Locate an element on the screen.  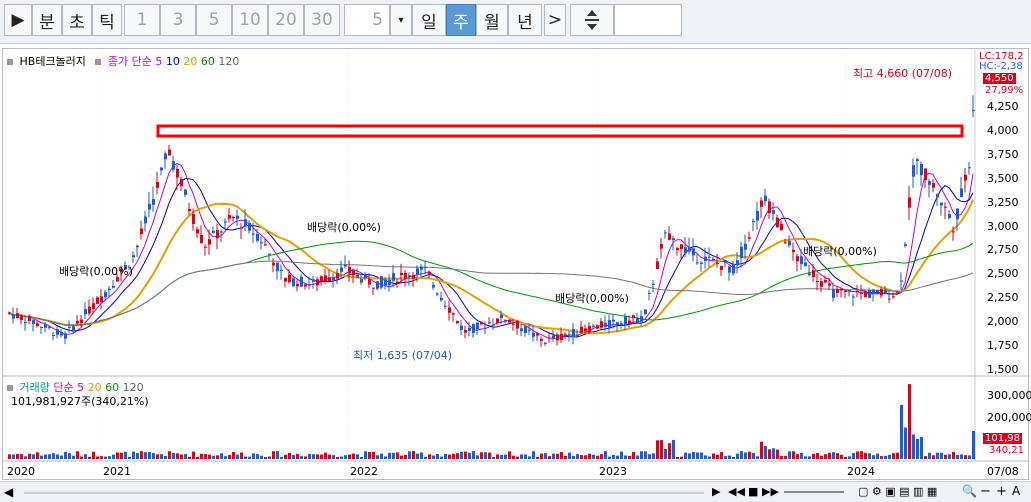
code-input-box is located at coordinates (648, 20).